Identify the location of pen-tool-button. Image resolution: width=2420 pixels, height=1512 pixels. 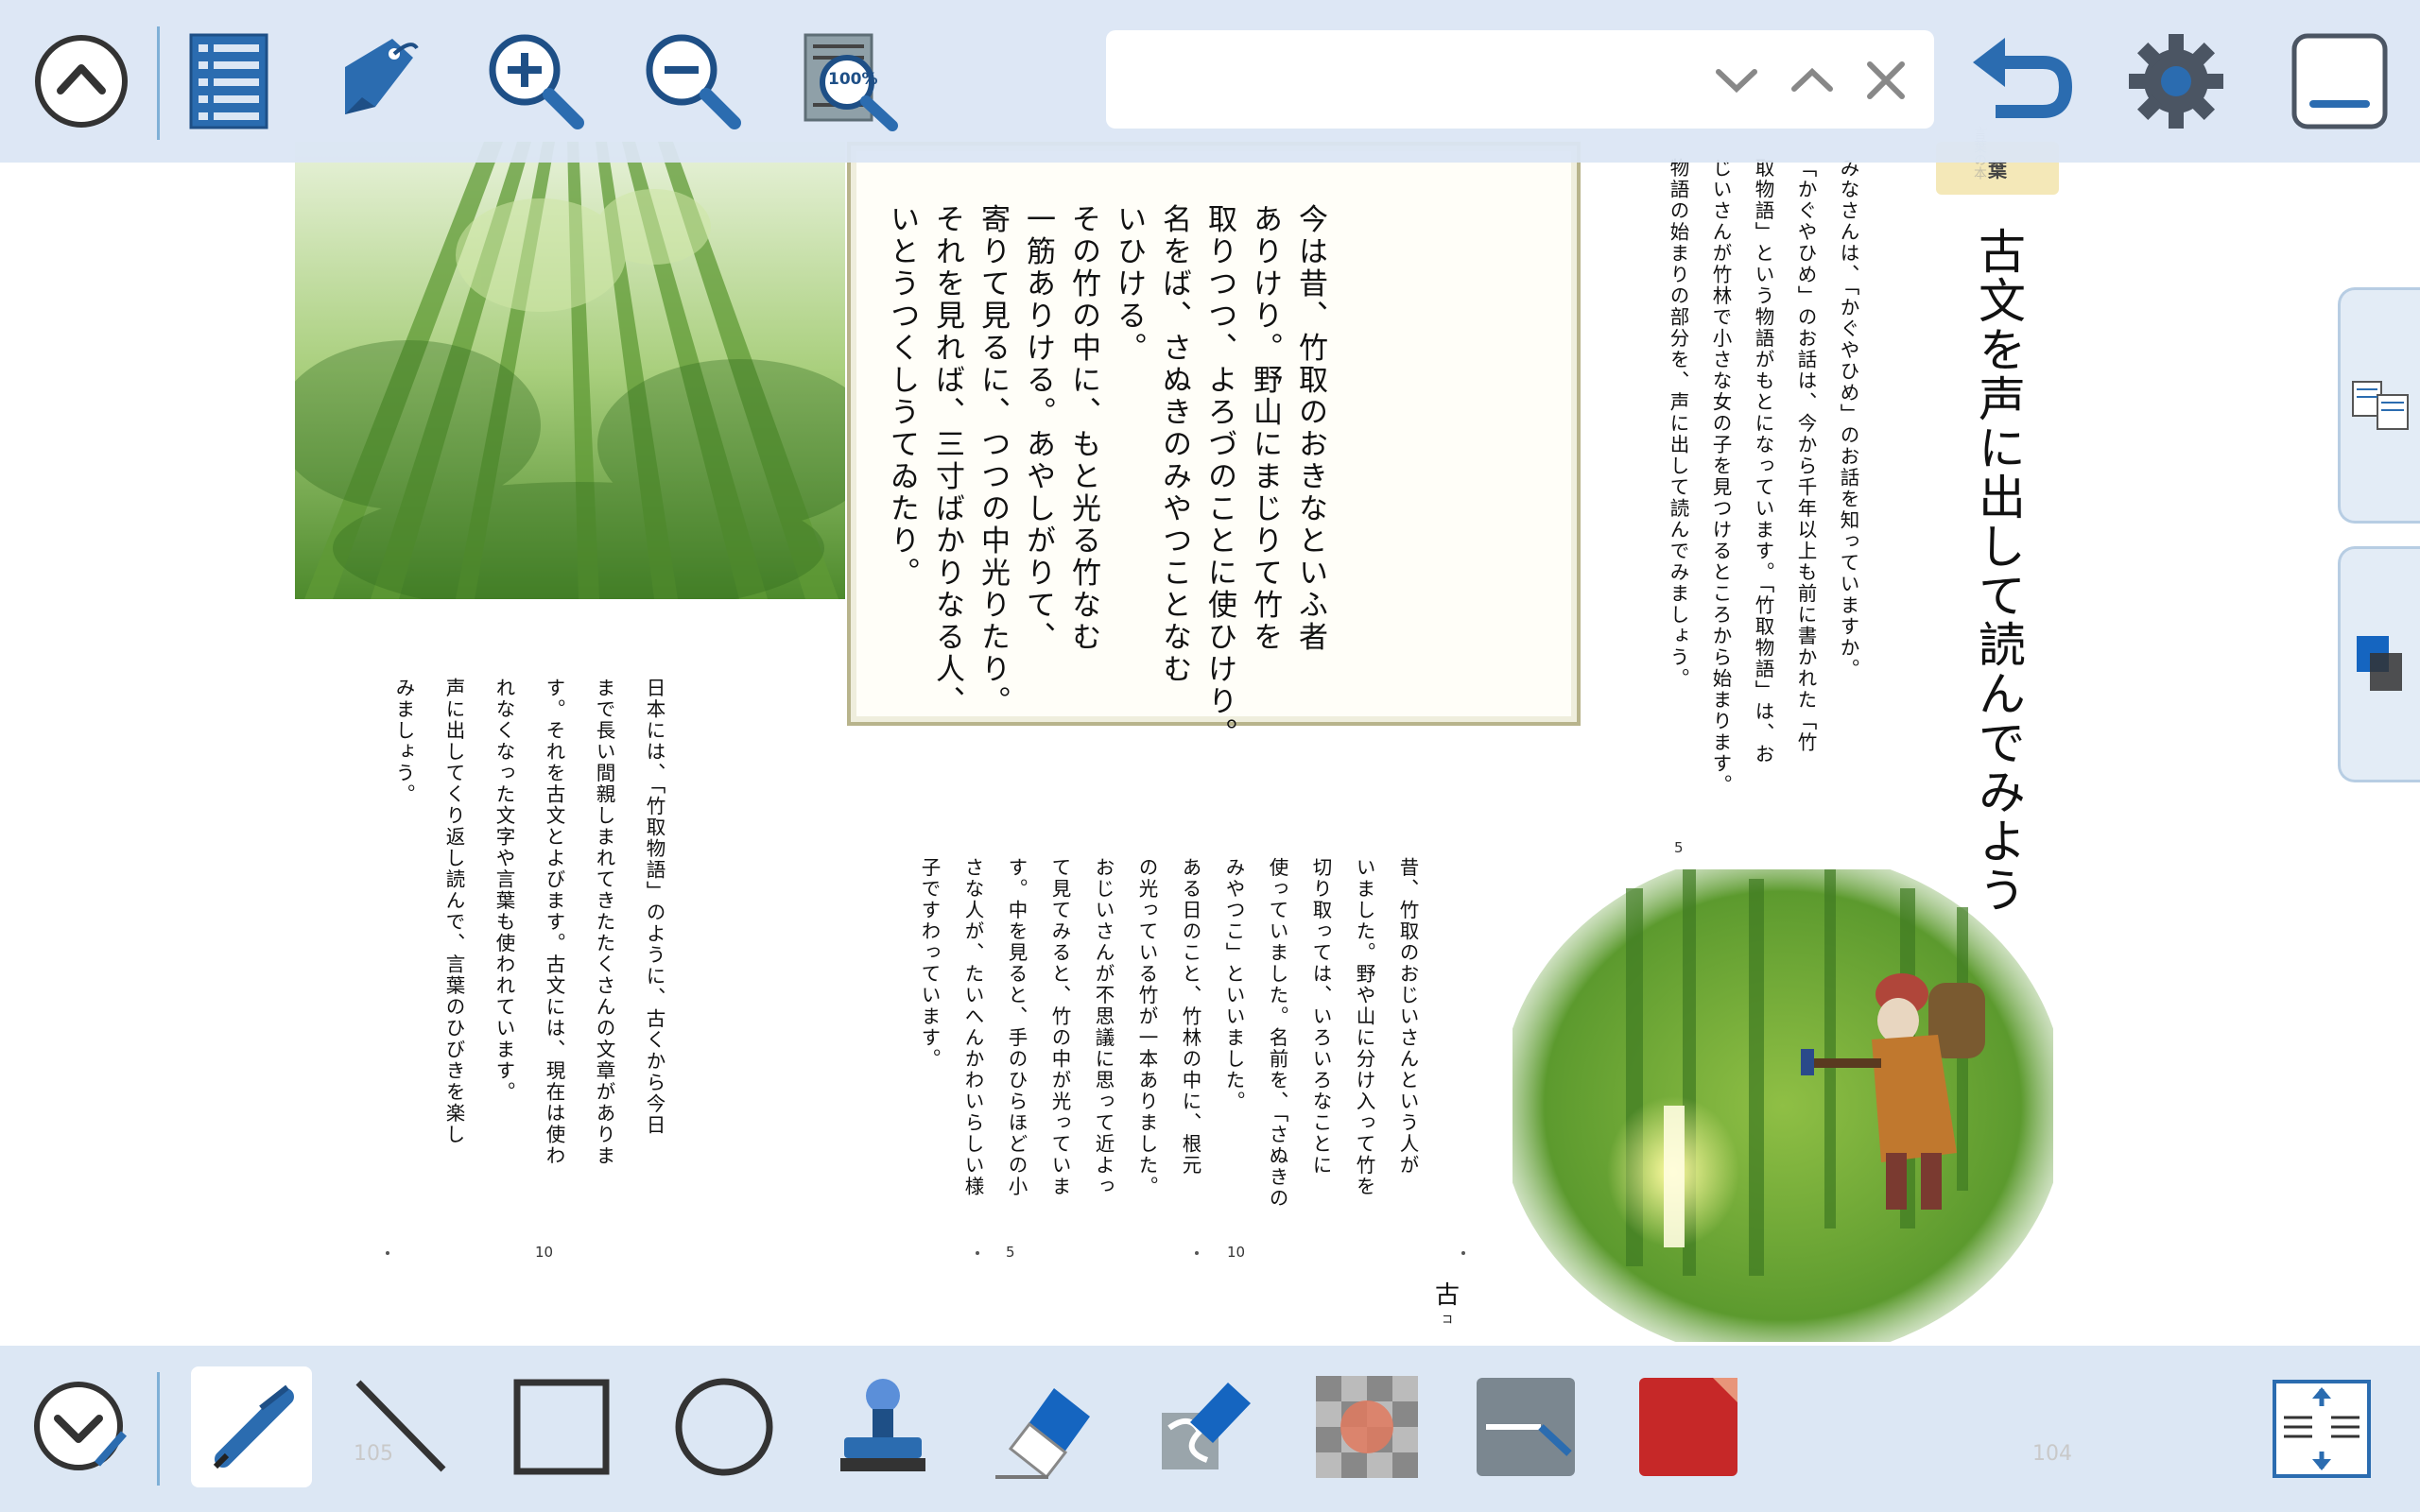
(251, 1426).